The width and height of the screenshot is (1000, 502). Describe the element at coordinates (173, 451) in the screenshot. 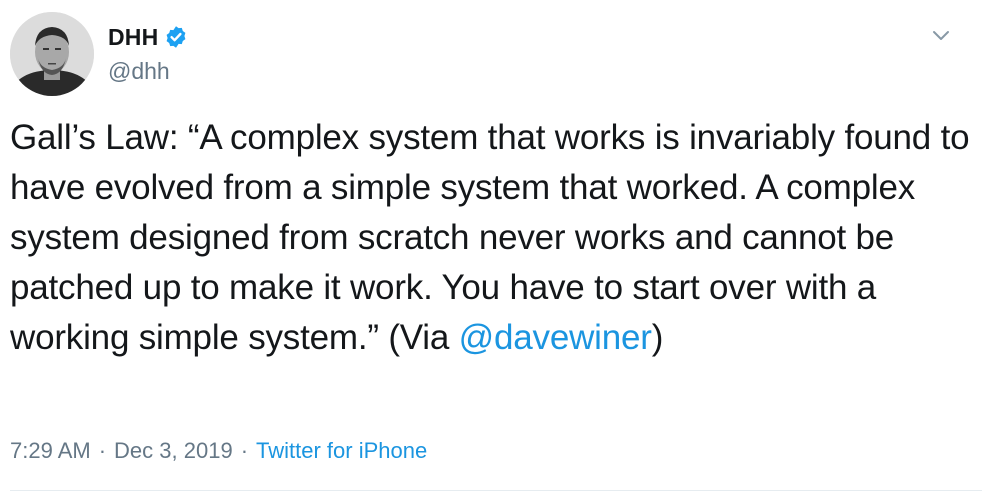

I see `tweet-date: Dec 3, 2019` at that location.